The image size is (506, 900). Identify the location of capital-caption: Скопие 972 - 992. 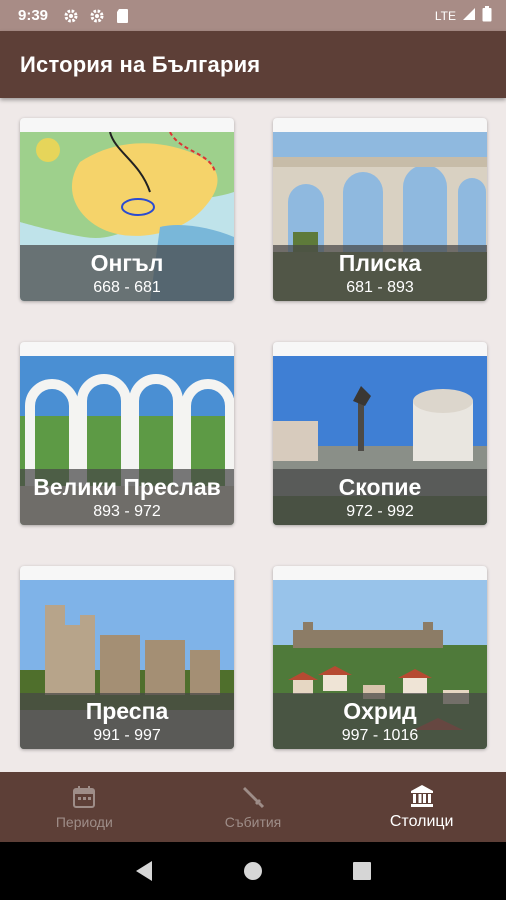
(380, 497).